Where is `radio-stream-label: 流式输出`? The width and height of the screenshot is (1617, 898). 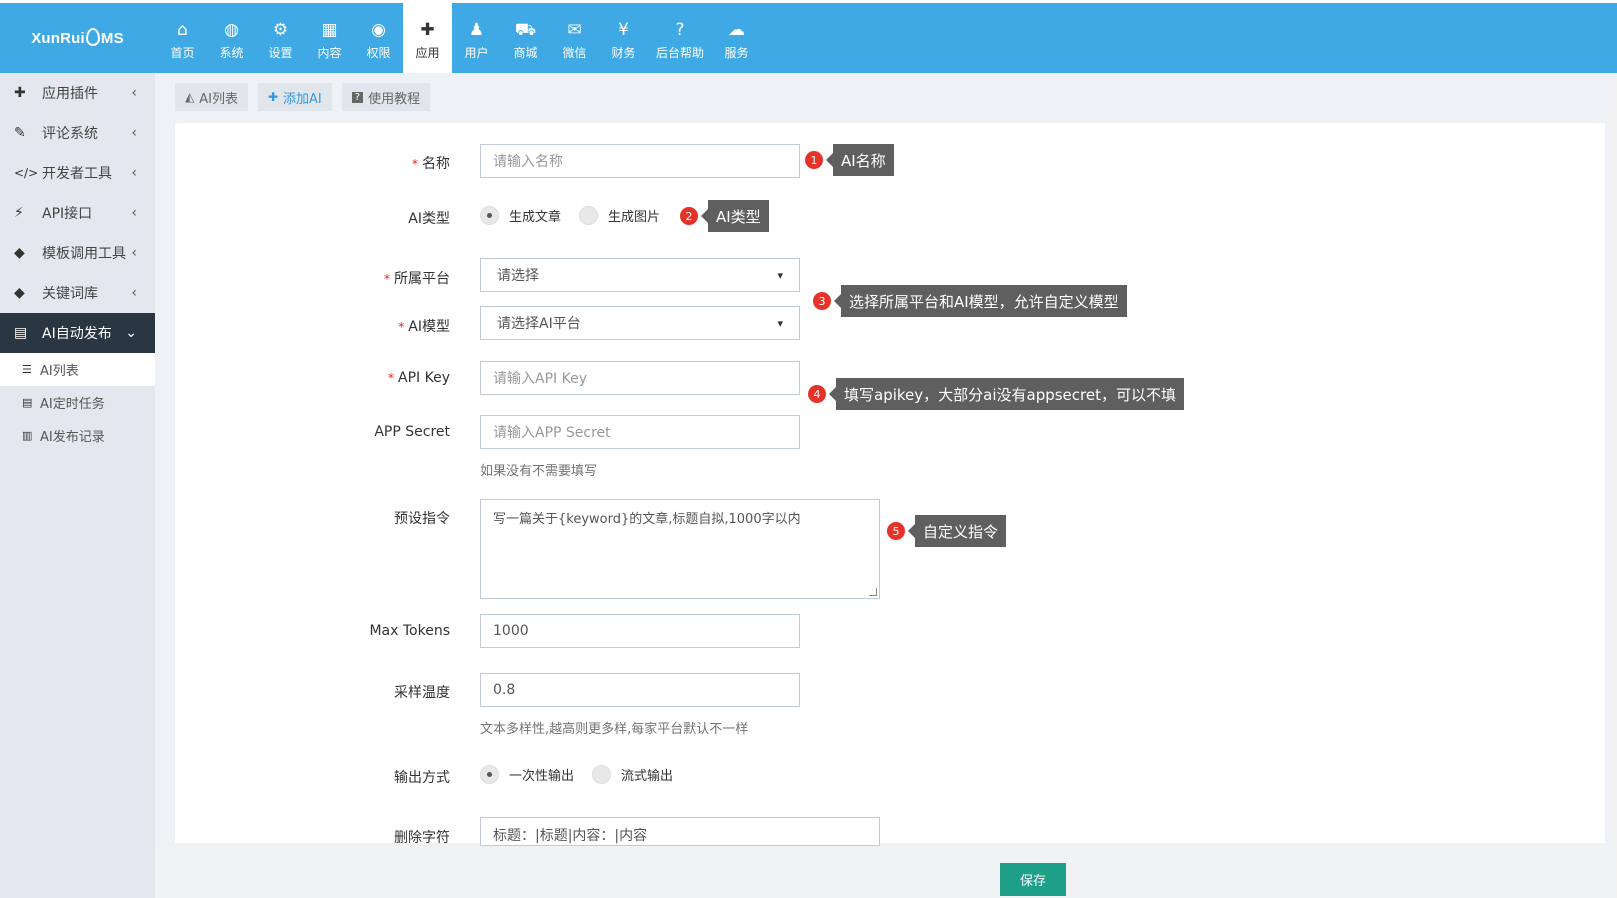
radio-stream-label: 流式输出 is located at coordinates (647, 774).